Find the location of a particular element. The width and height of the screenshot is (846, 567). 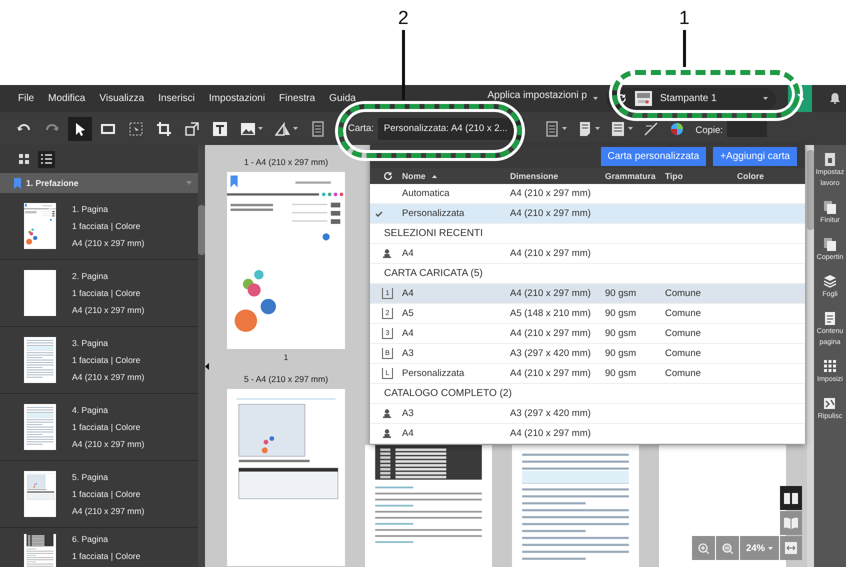

fit-width-icon is located at coordinates (791, 548).